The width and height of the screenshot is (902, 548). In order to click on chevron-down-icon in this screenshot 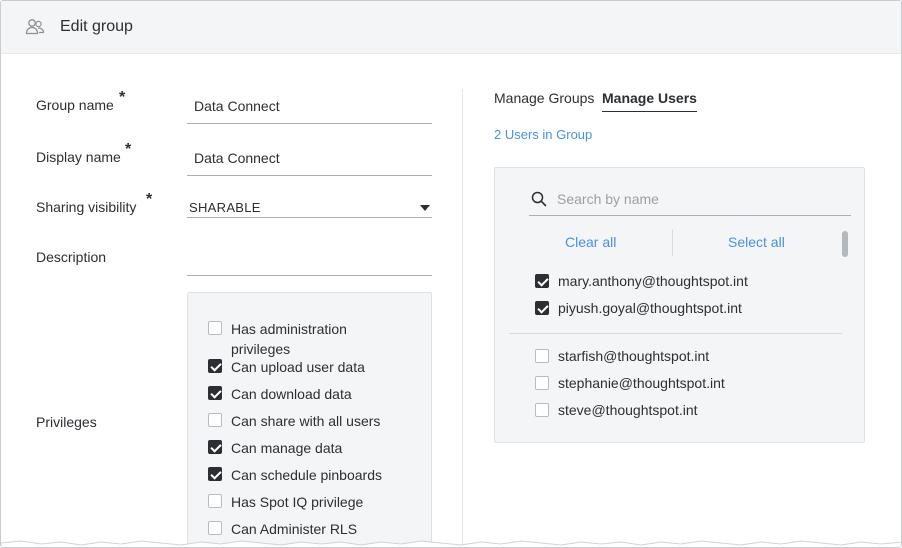, I will do `click(425, 208)`.